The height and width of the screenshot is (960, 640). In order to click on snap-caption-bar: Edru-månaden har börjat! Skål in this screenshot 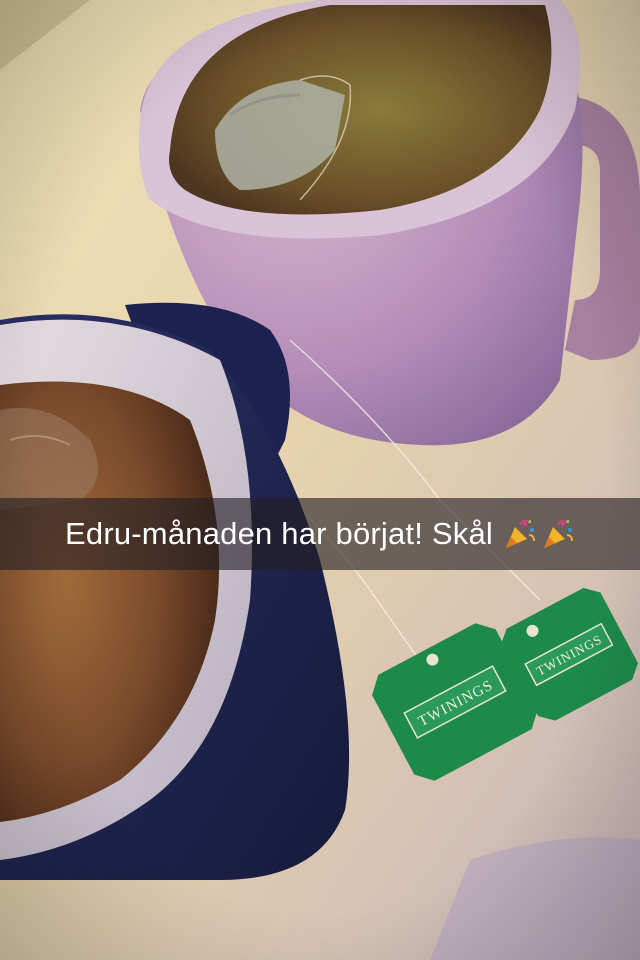, I will do `click(320, 534)`.